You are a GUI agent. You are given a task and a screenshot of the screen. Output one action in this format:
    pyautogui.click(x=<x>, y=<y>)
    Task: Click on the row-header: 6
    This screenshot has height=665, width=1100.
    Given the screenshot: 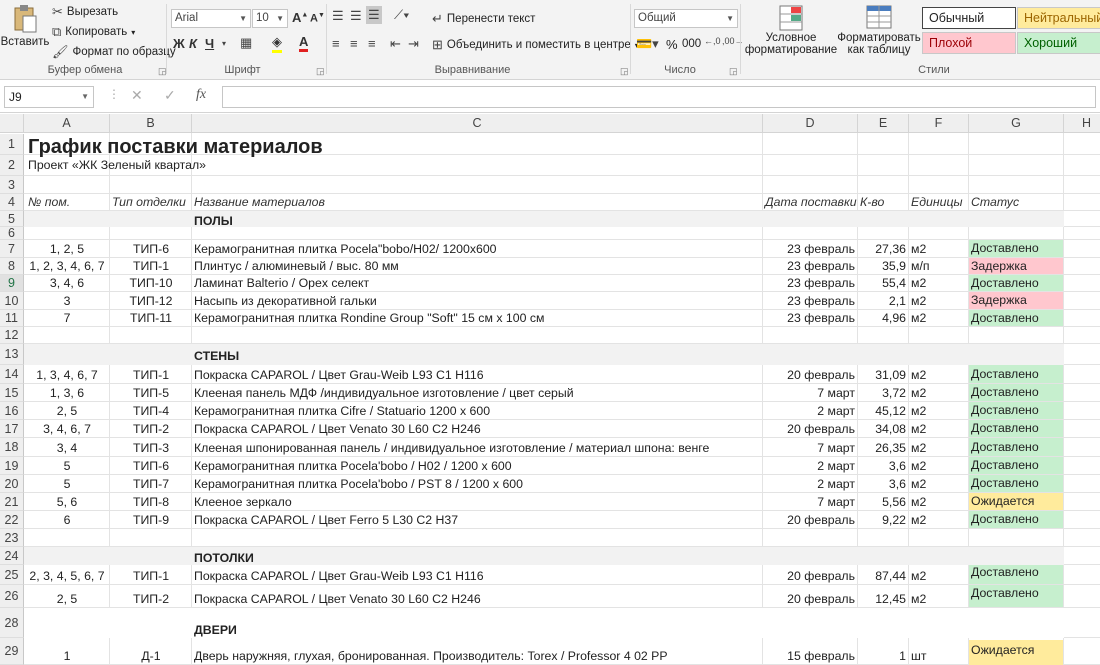 What is the action you would take?
    pyautogui.click(x=12, y=233)
    